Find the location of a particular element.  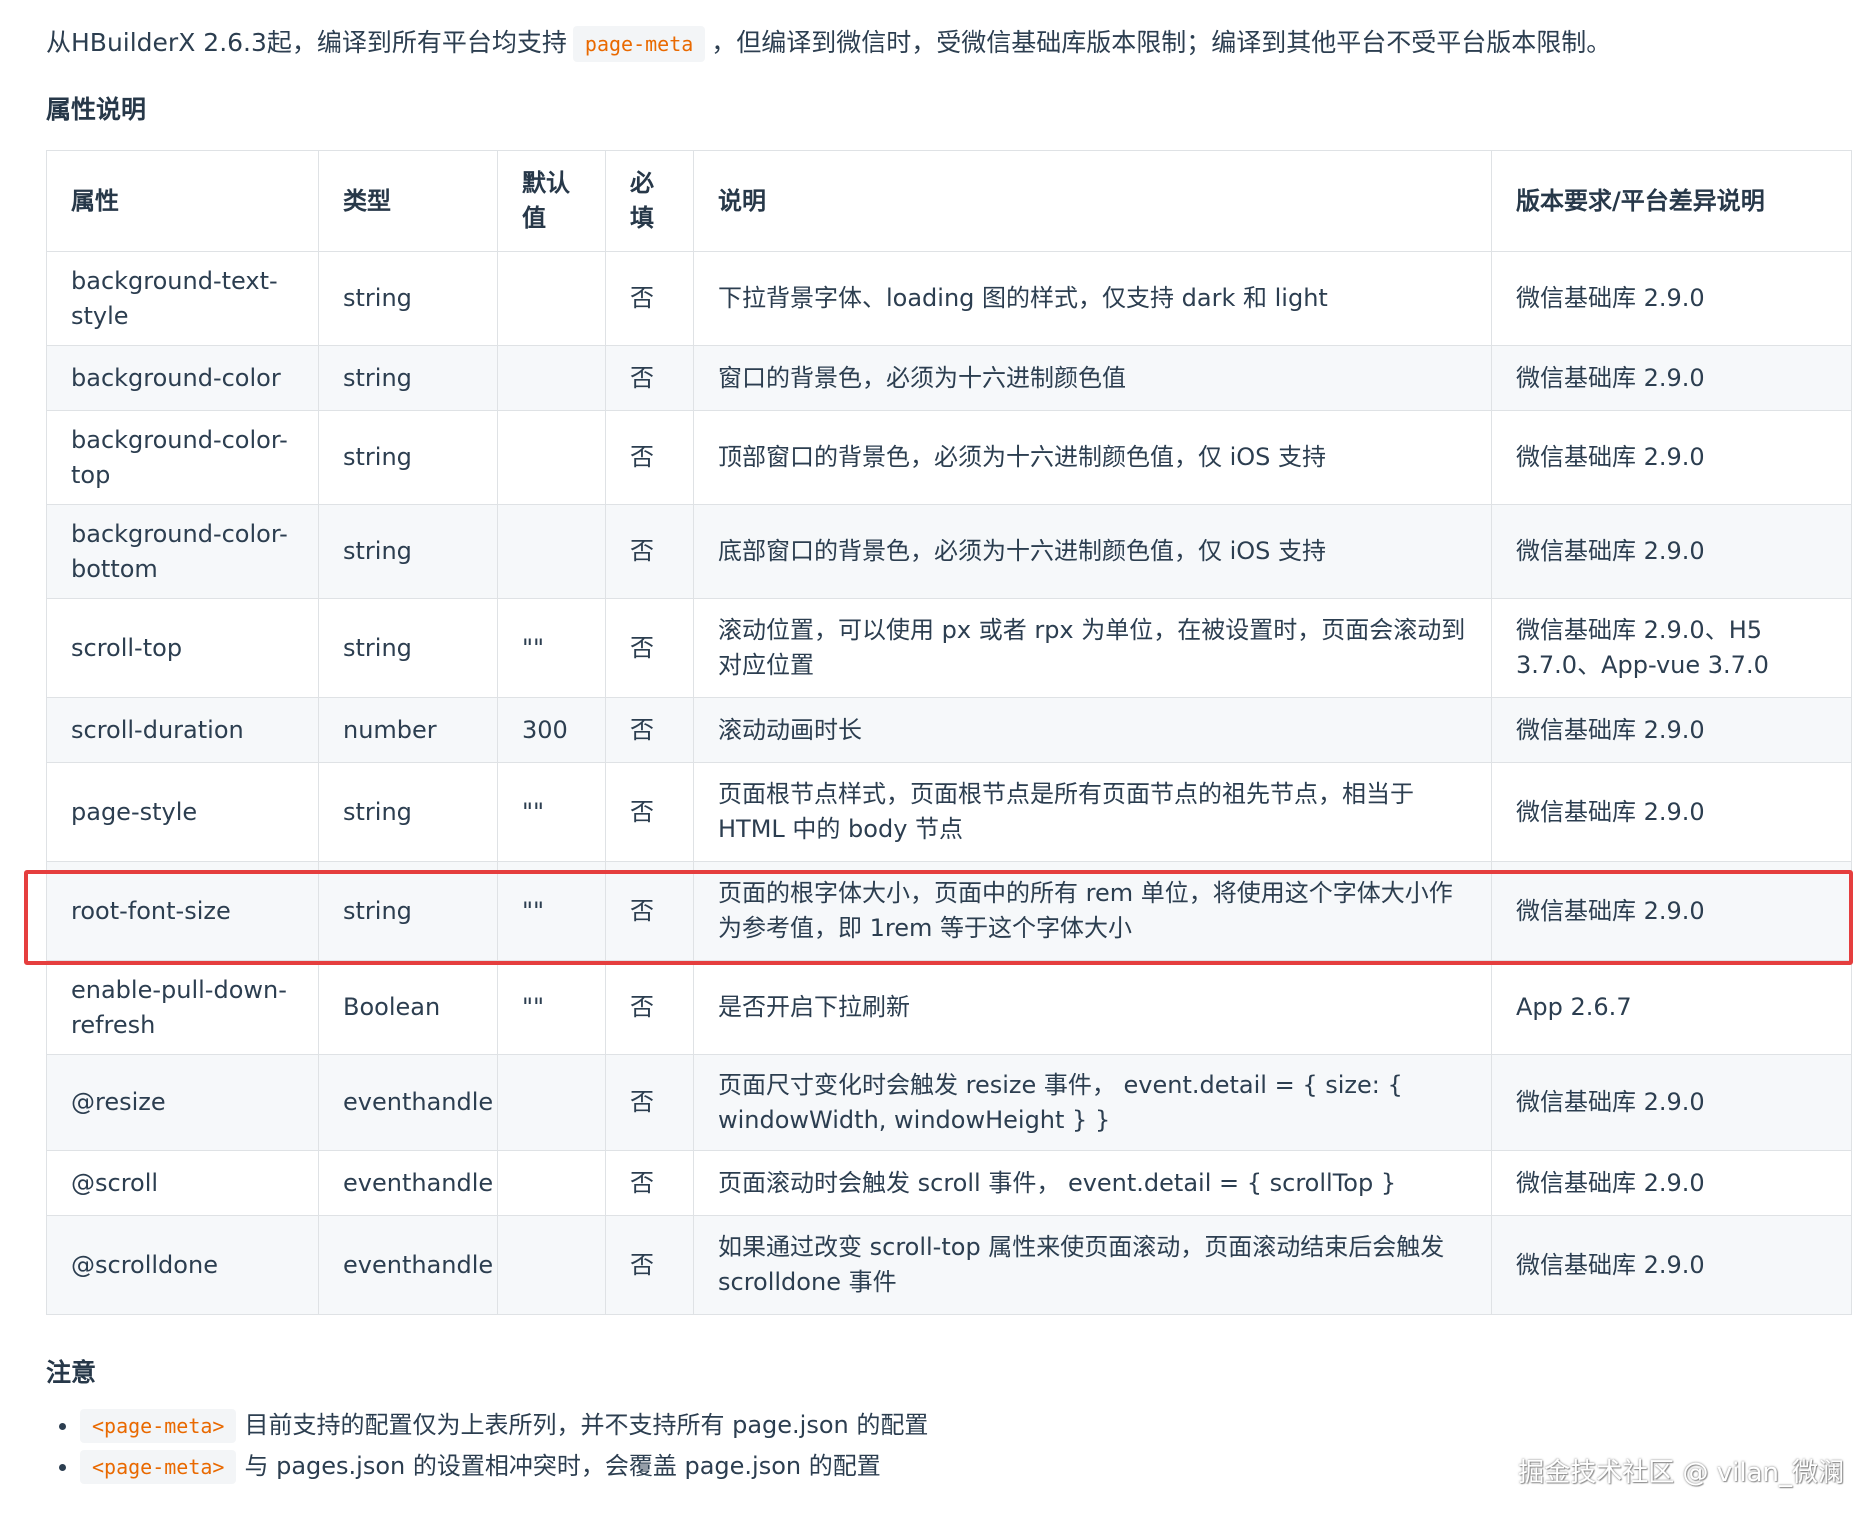

cell-attr: enable-pull-down-refresh is located at coordinates (182, 1007).